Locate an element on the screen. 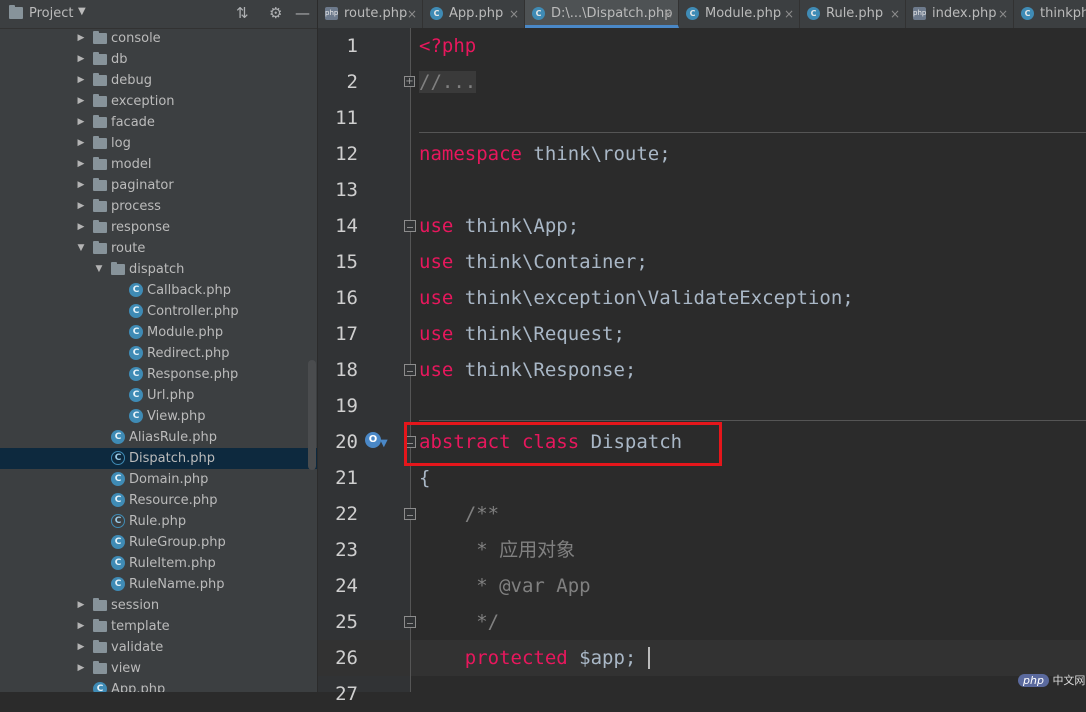 Image resolution: width=1086 pixels, height=712 pixels. editor-tab: C Module.php × is located at coordinates (739, 14).